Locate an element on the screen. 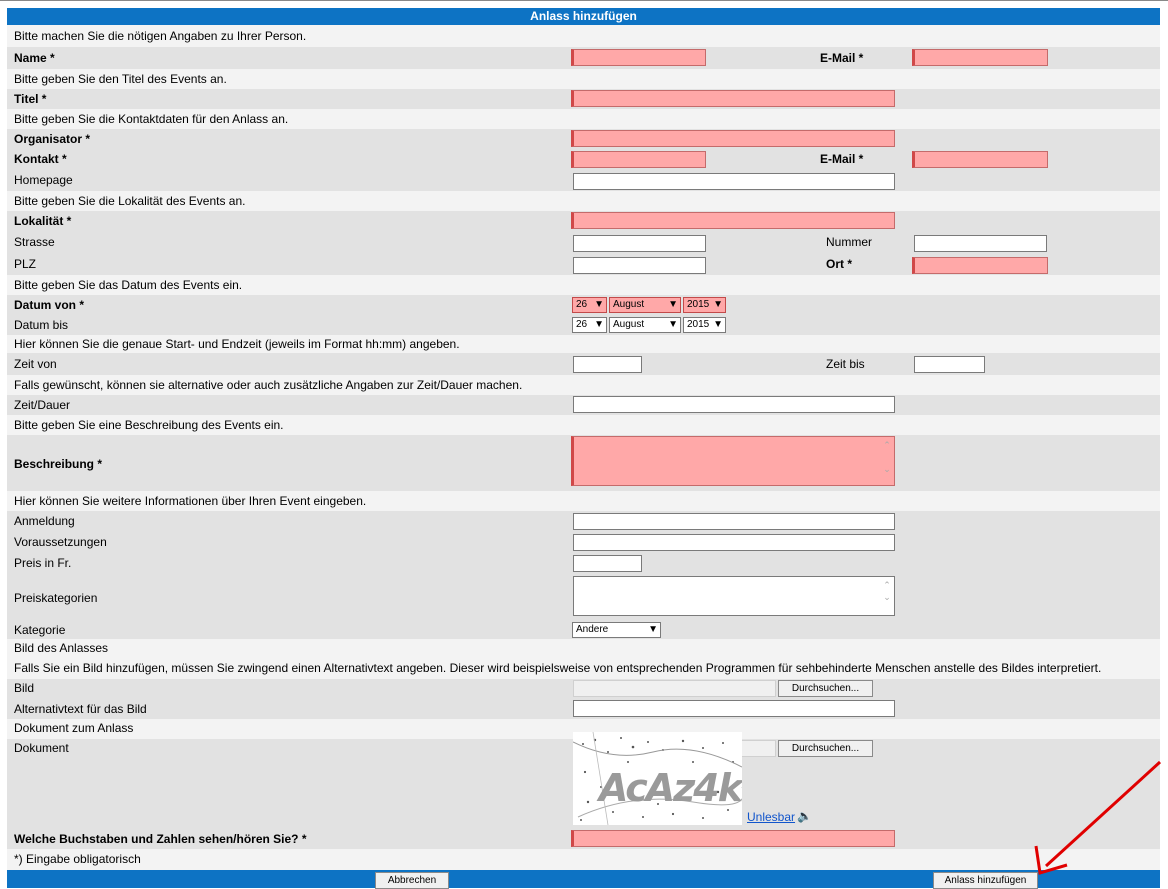 The height and width of the screenshot is (889, 1168). kategorie-label: Kategorie is located at coordinates (40, 630).